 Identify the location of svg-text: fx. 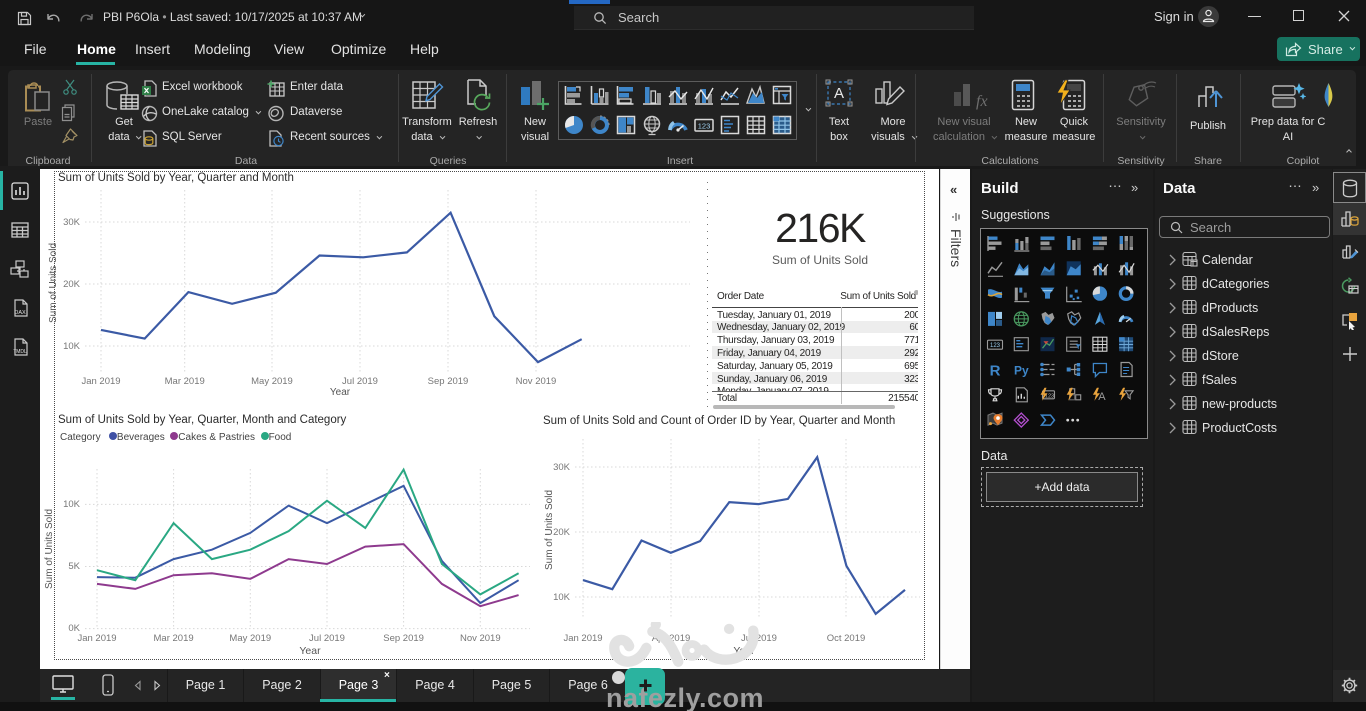
(982, 101).